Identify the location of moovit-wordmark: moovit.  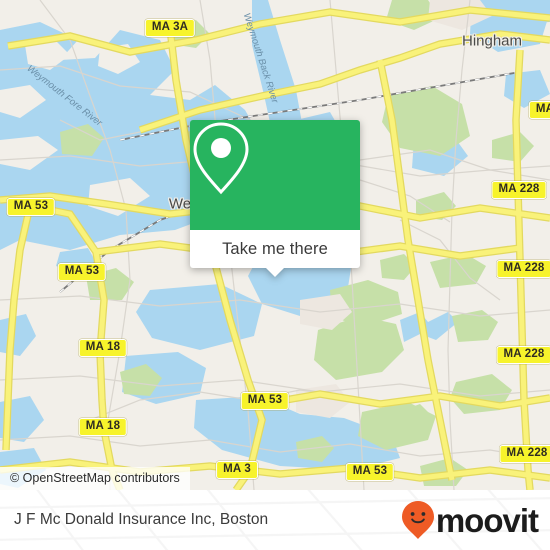
(487, 520).